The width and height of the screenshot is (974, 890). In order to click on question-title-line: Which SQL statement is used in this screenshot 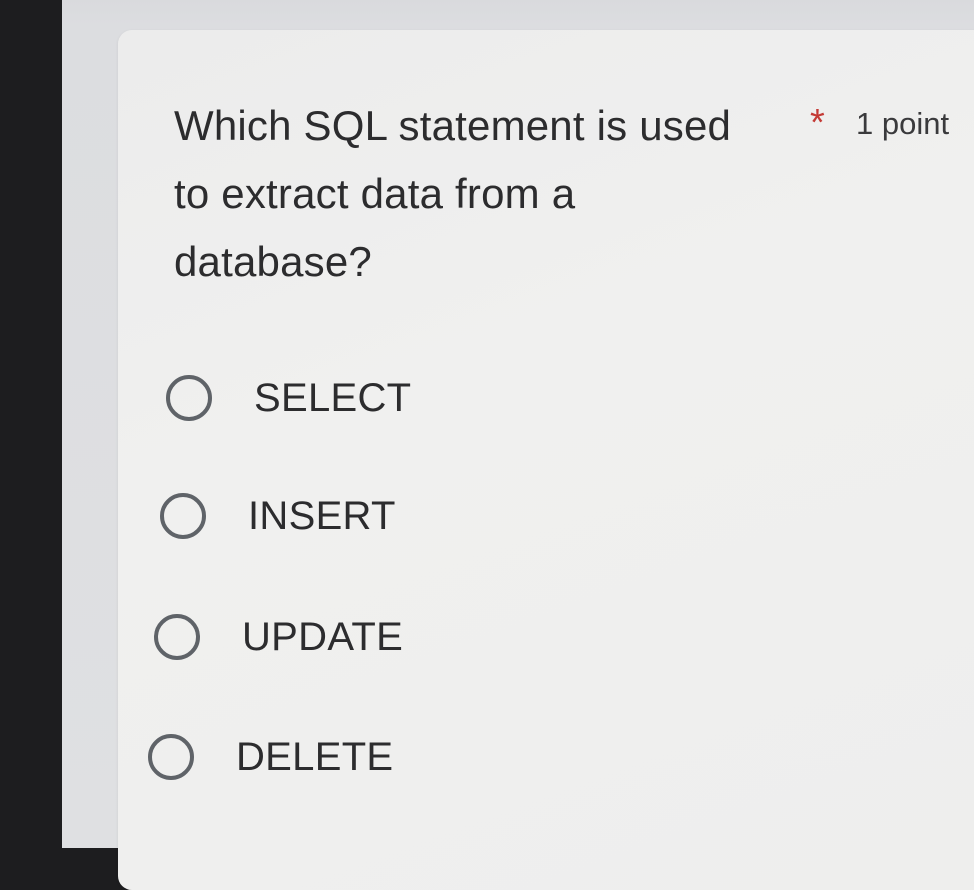, I will do `click(453, 125)`.